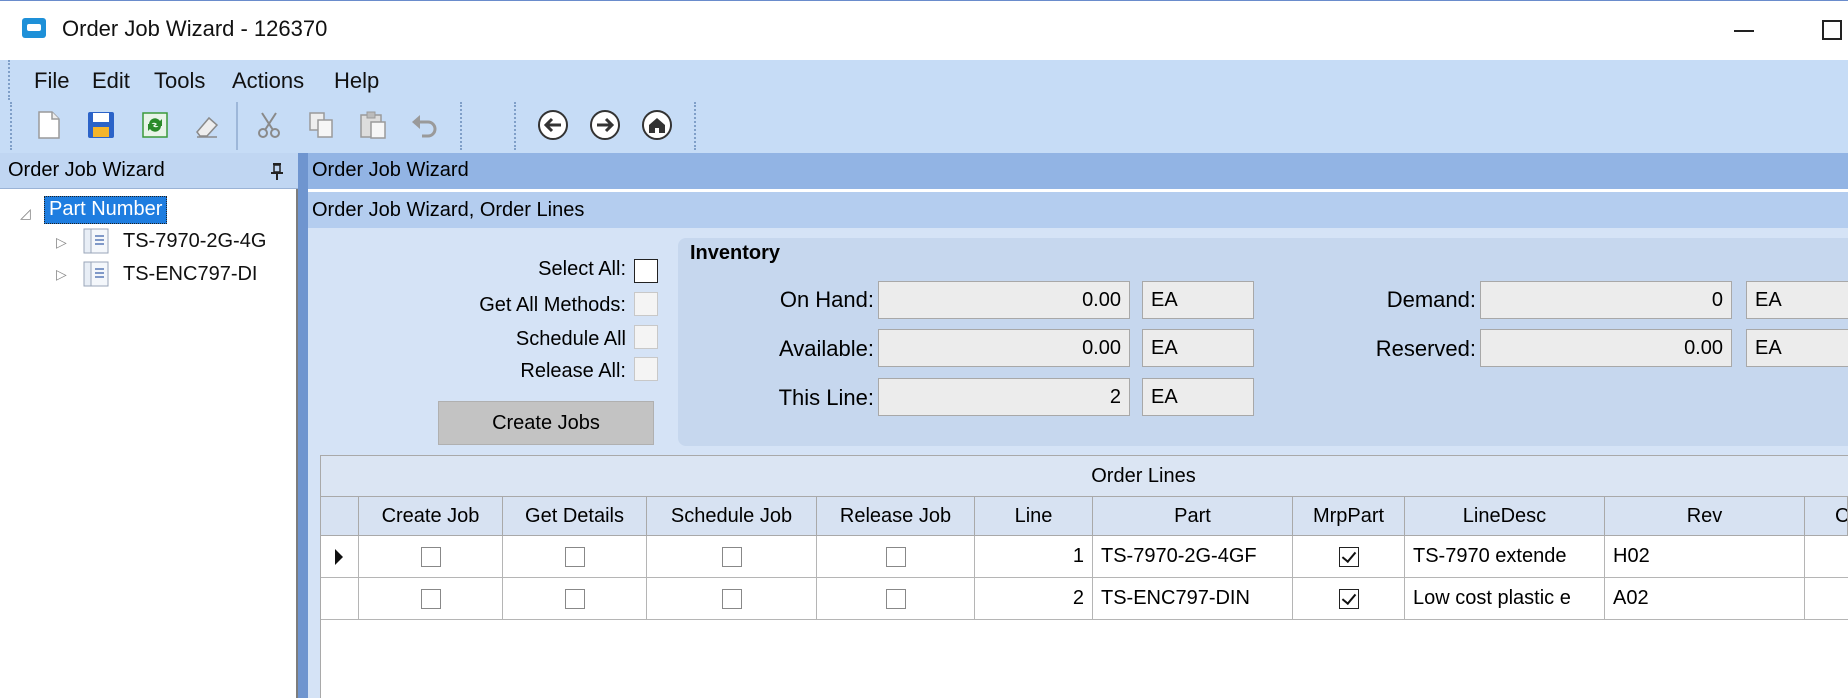 The width and height of the screenshot is (1848, 698). I want to click on this-line-field: 2, so click(1004, 397).